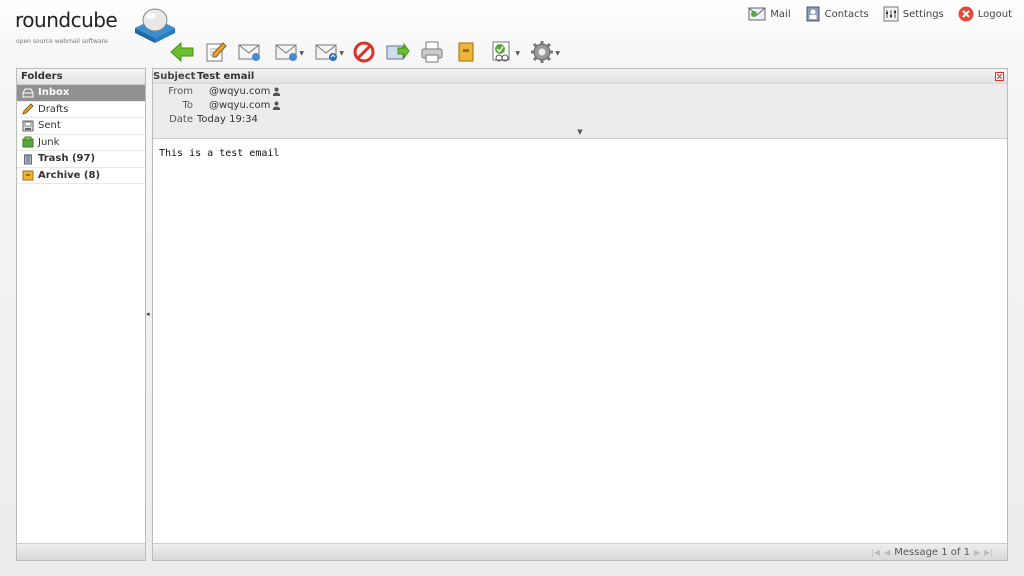  I want to click on nav-contacts: Contacts, so click(837, 14).